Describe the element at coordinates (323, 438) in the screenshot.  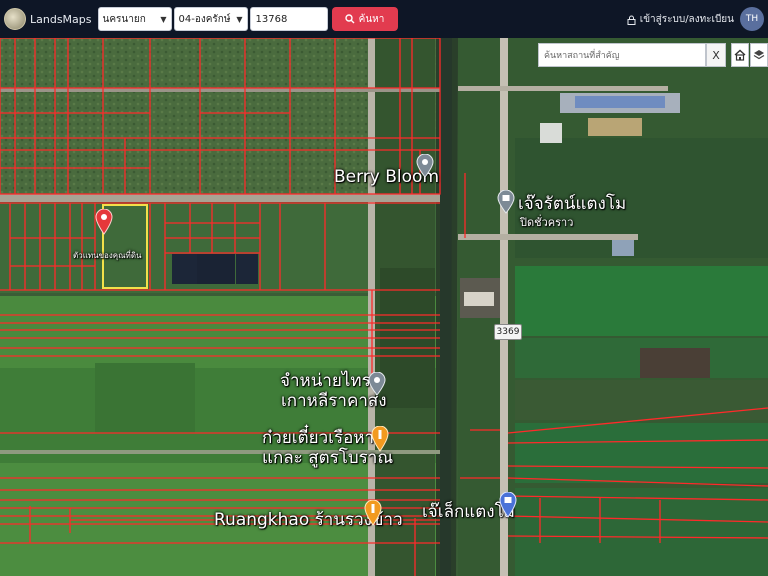
I see `place-label-noodle-line1: ก๋วยเตี๋ยวเรือหาย` at that location.